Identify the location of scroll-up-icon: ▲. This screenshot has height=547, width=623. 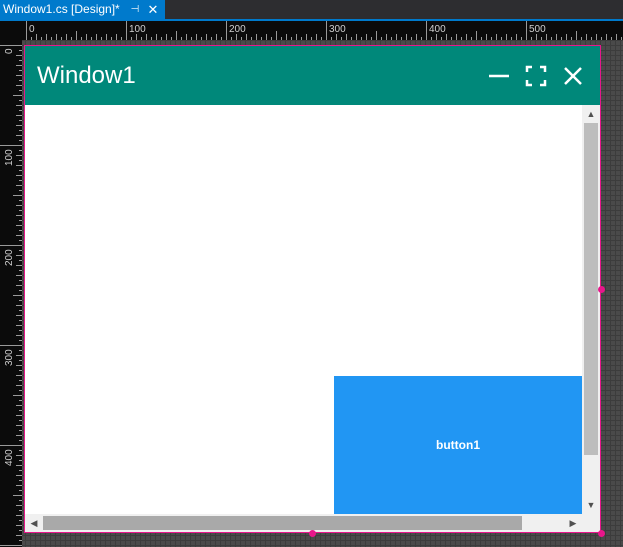
(591, 114).